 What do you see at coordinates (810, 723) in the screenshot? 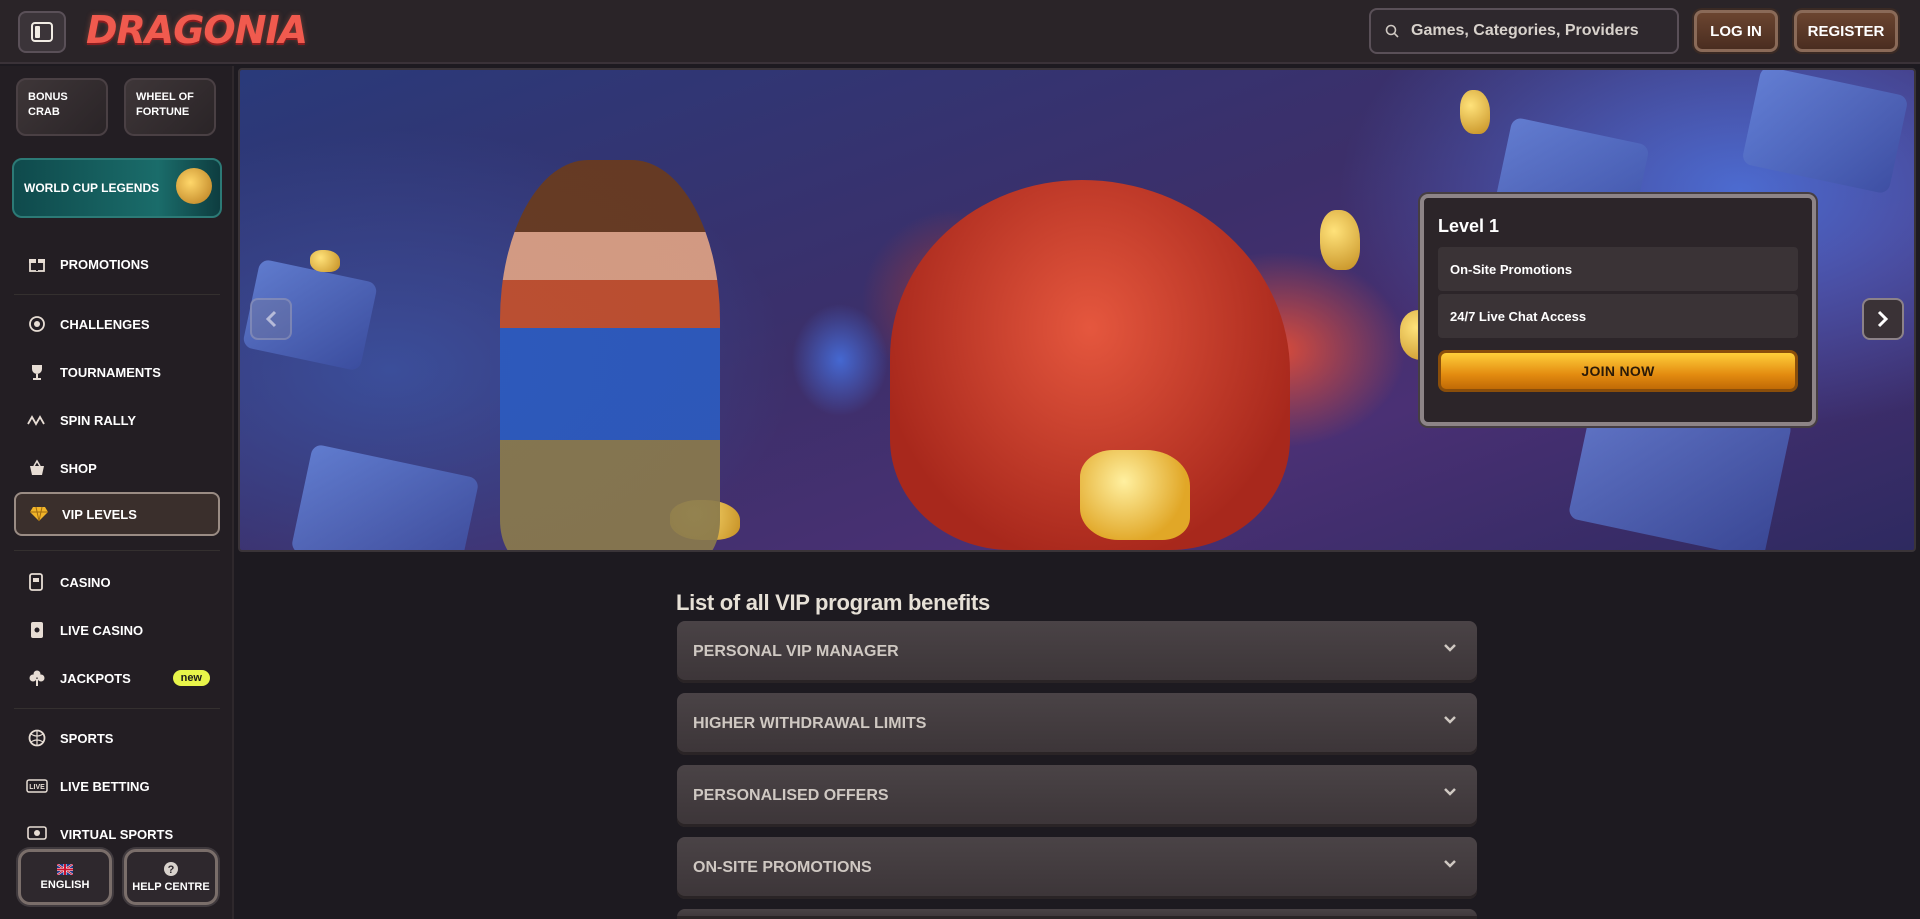
I see `benefit-label: HIGHER WITHDRAWAL LIMITS` at bounding box center [810, 723].